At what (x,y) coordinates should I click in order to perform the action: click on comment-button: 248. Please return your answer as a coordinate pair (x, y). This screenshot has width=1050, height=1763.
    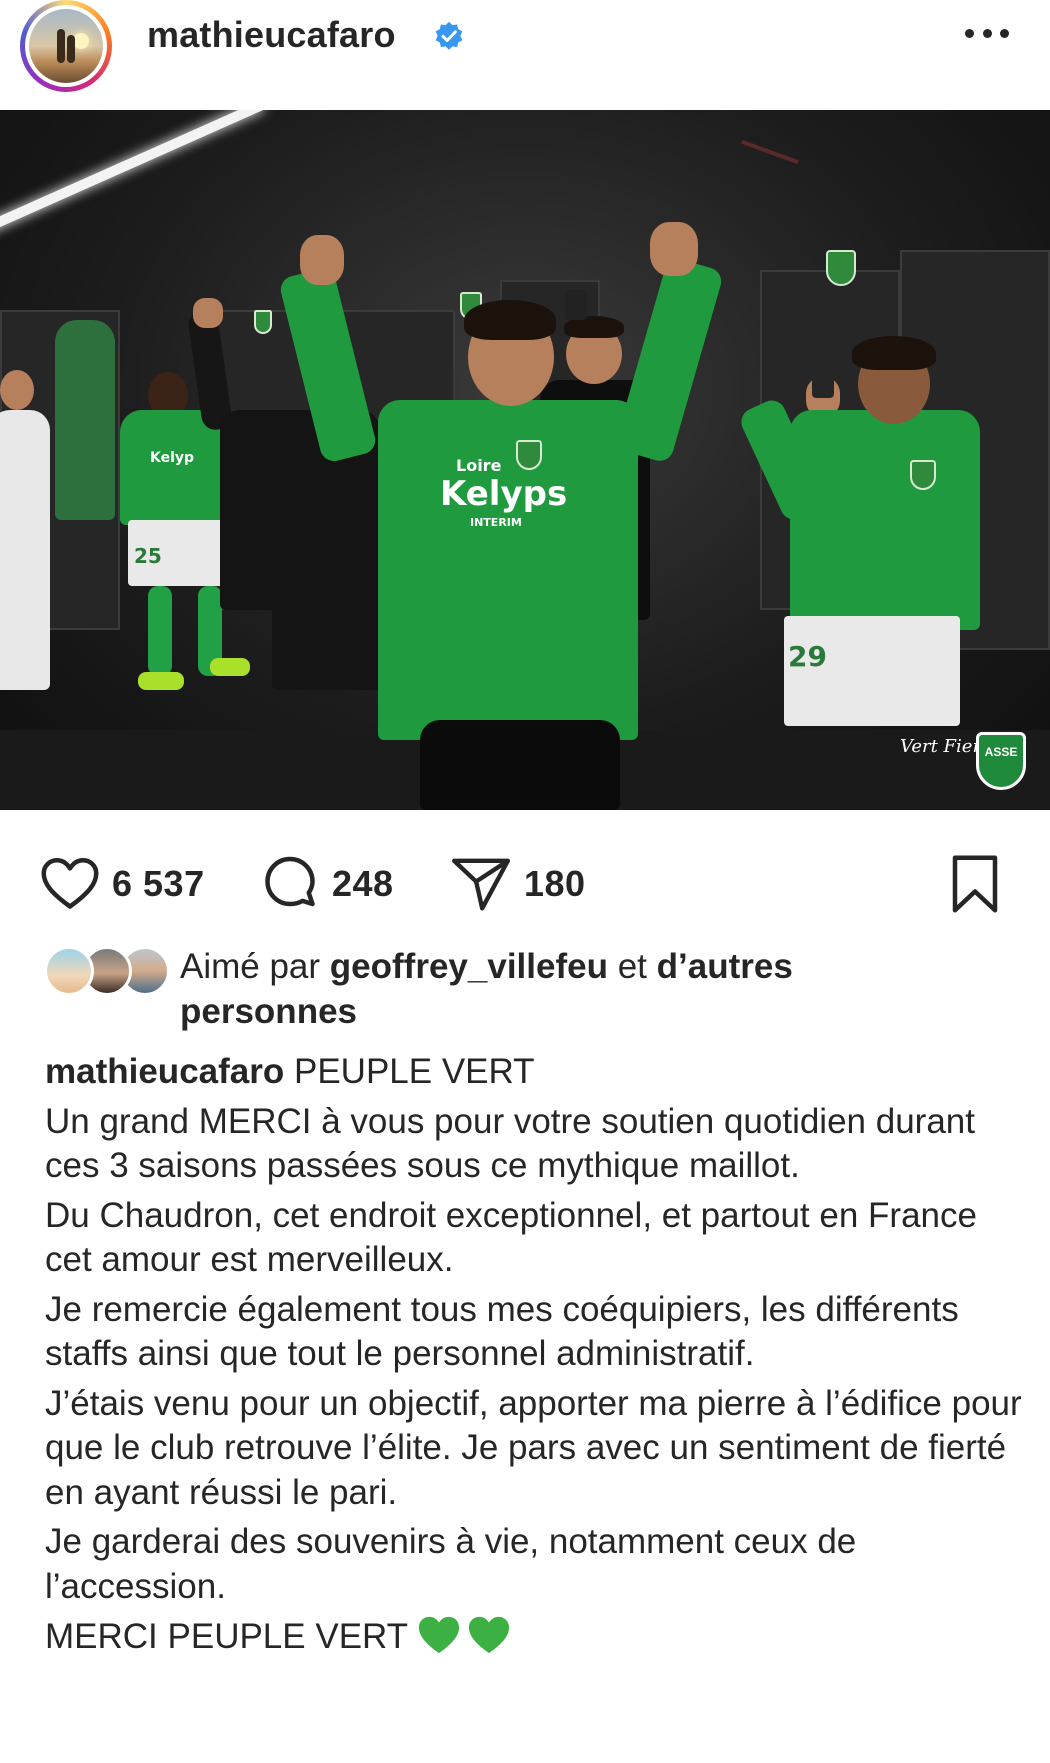
    Looking at the image, I should click on (327, 884).